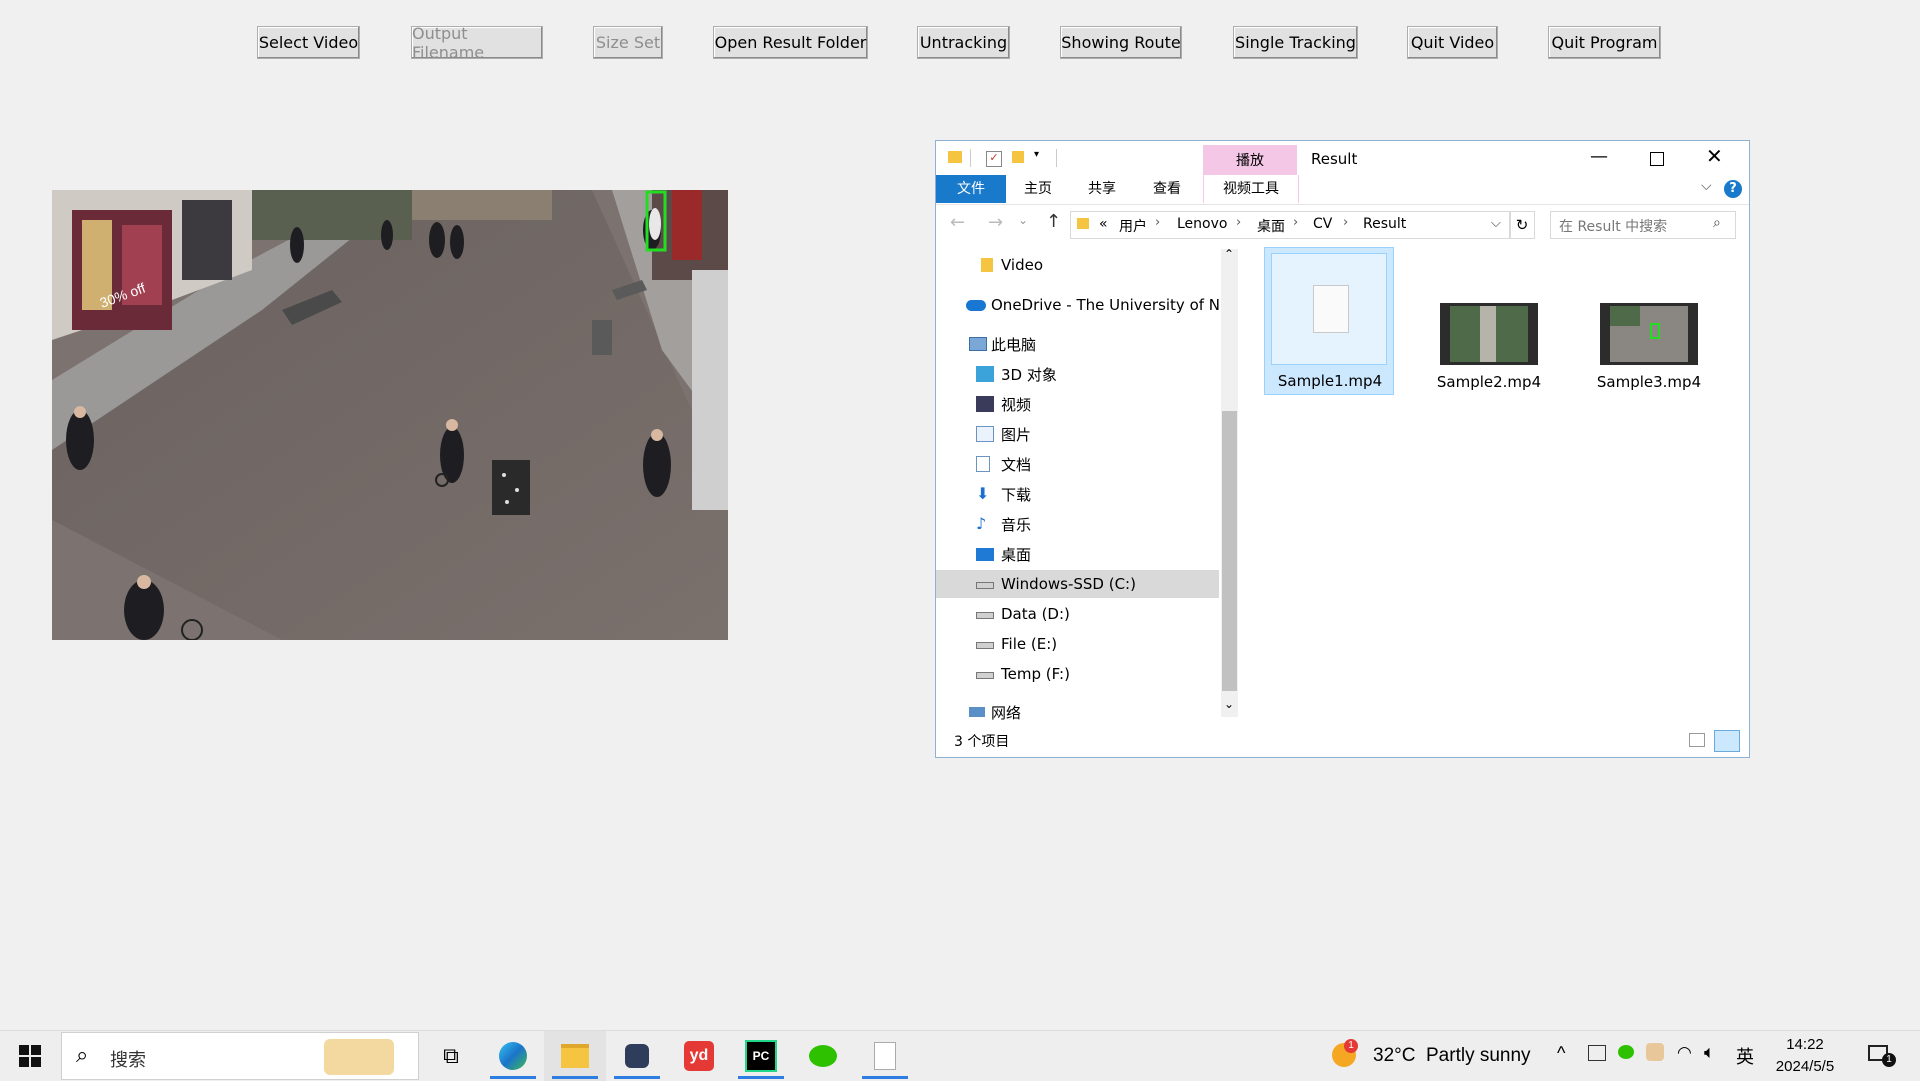 This screenshot has width=1920, height=1081. I want to click on output-filename-button: Output Filename, so click(477, 43).